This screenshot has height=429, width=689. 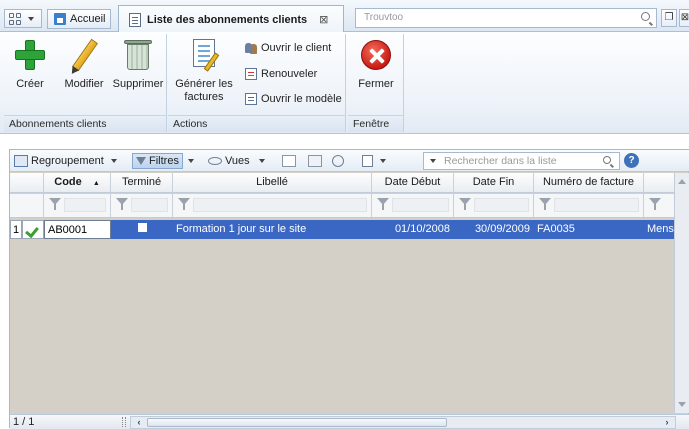 I want to click on scroll-up-icon, so click(x=682, y=181).